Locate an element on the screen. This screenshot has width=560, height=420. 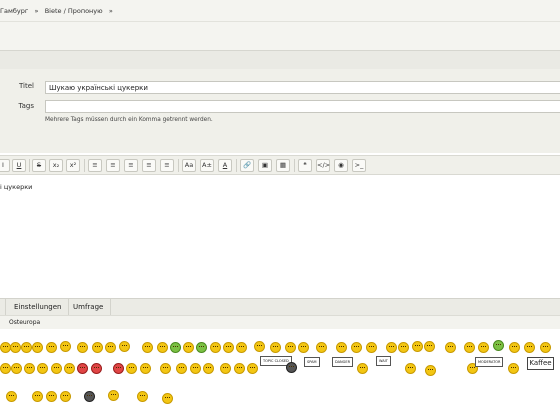
italic-button: I is located at coordinates (5, 165).